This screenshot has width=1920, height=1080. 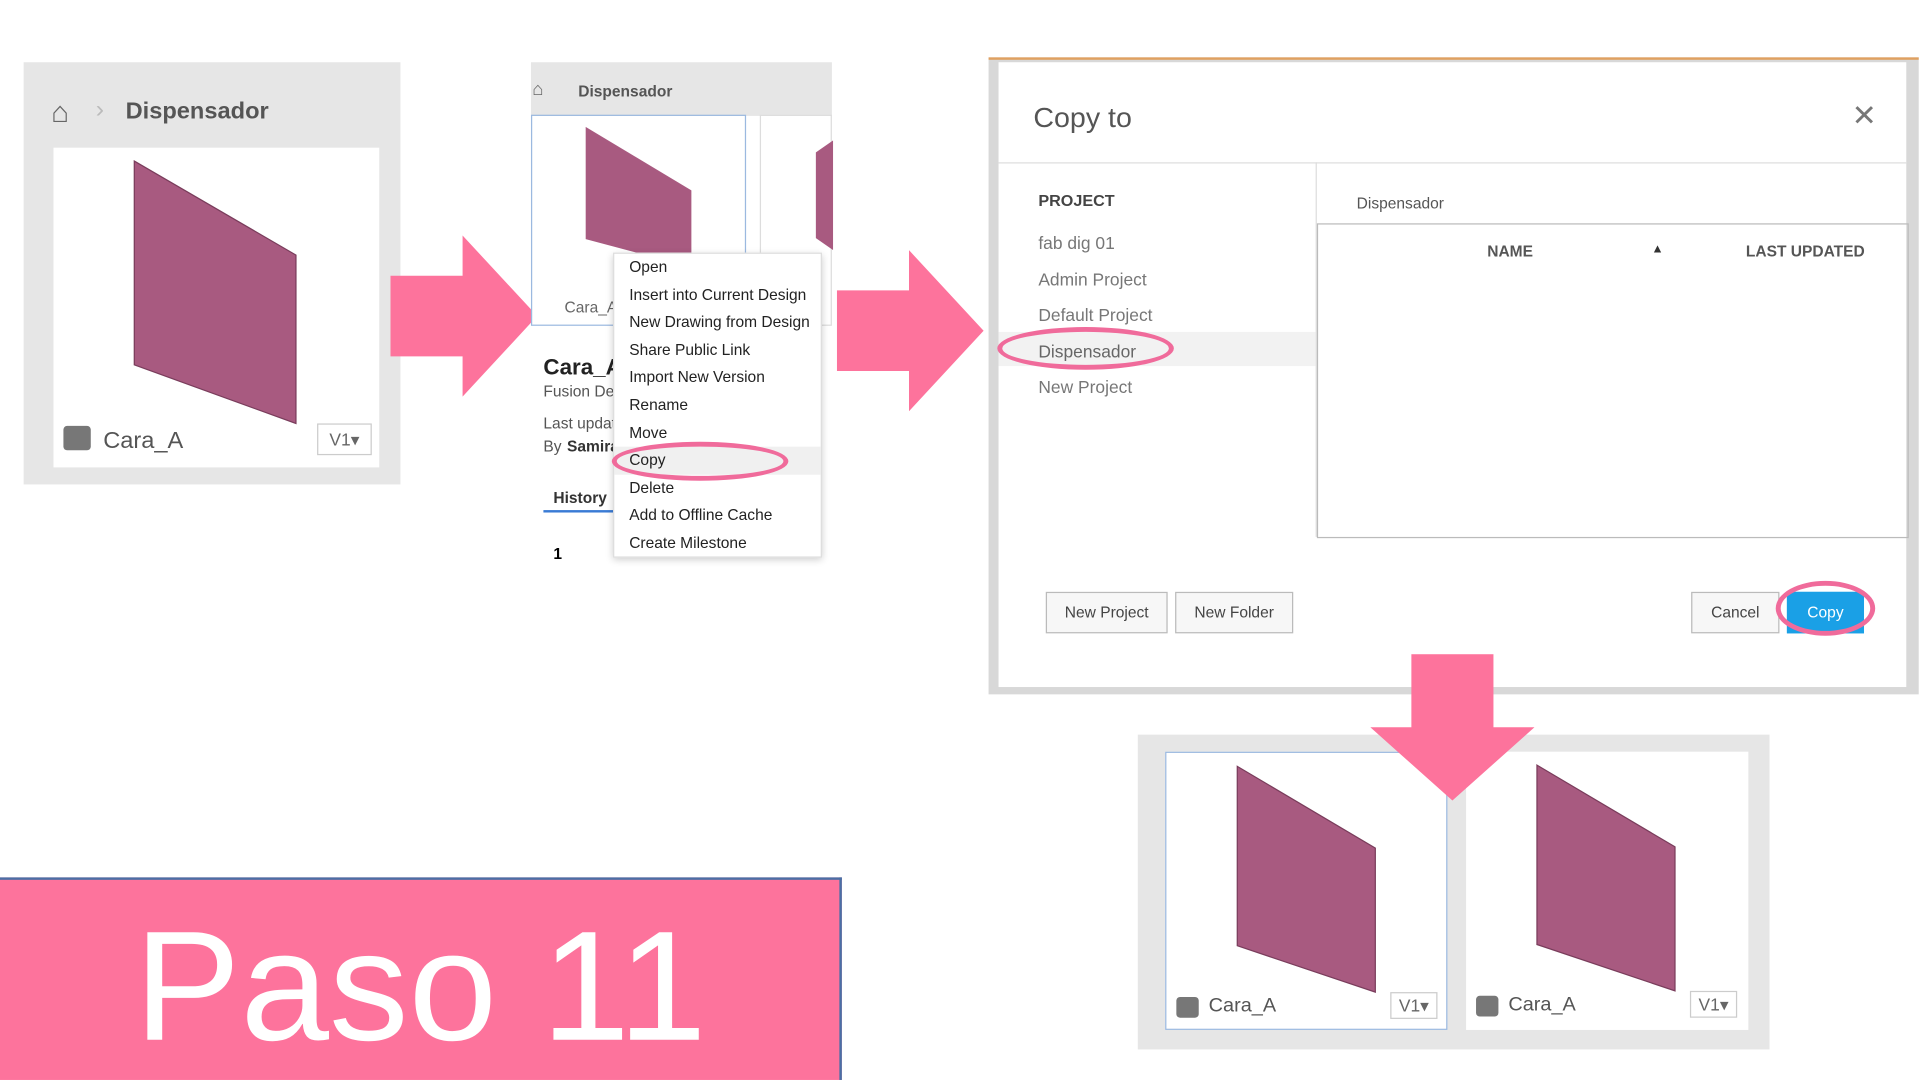 I want to click on menu-item-new-drawing: New Drawing from Design, so click(x=717, y=323).